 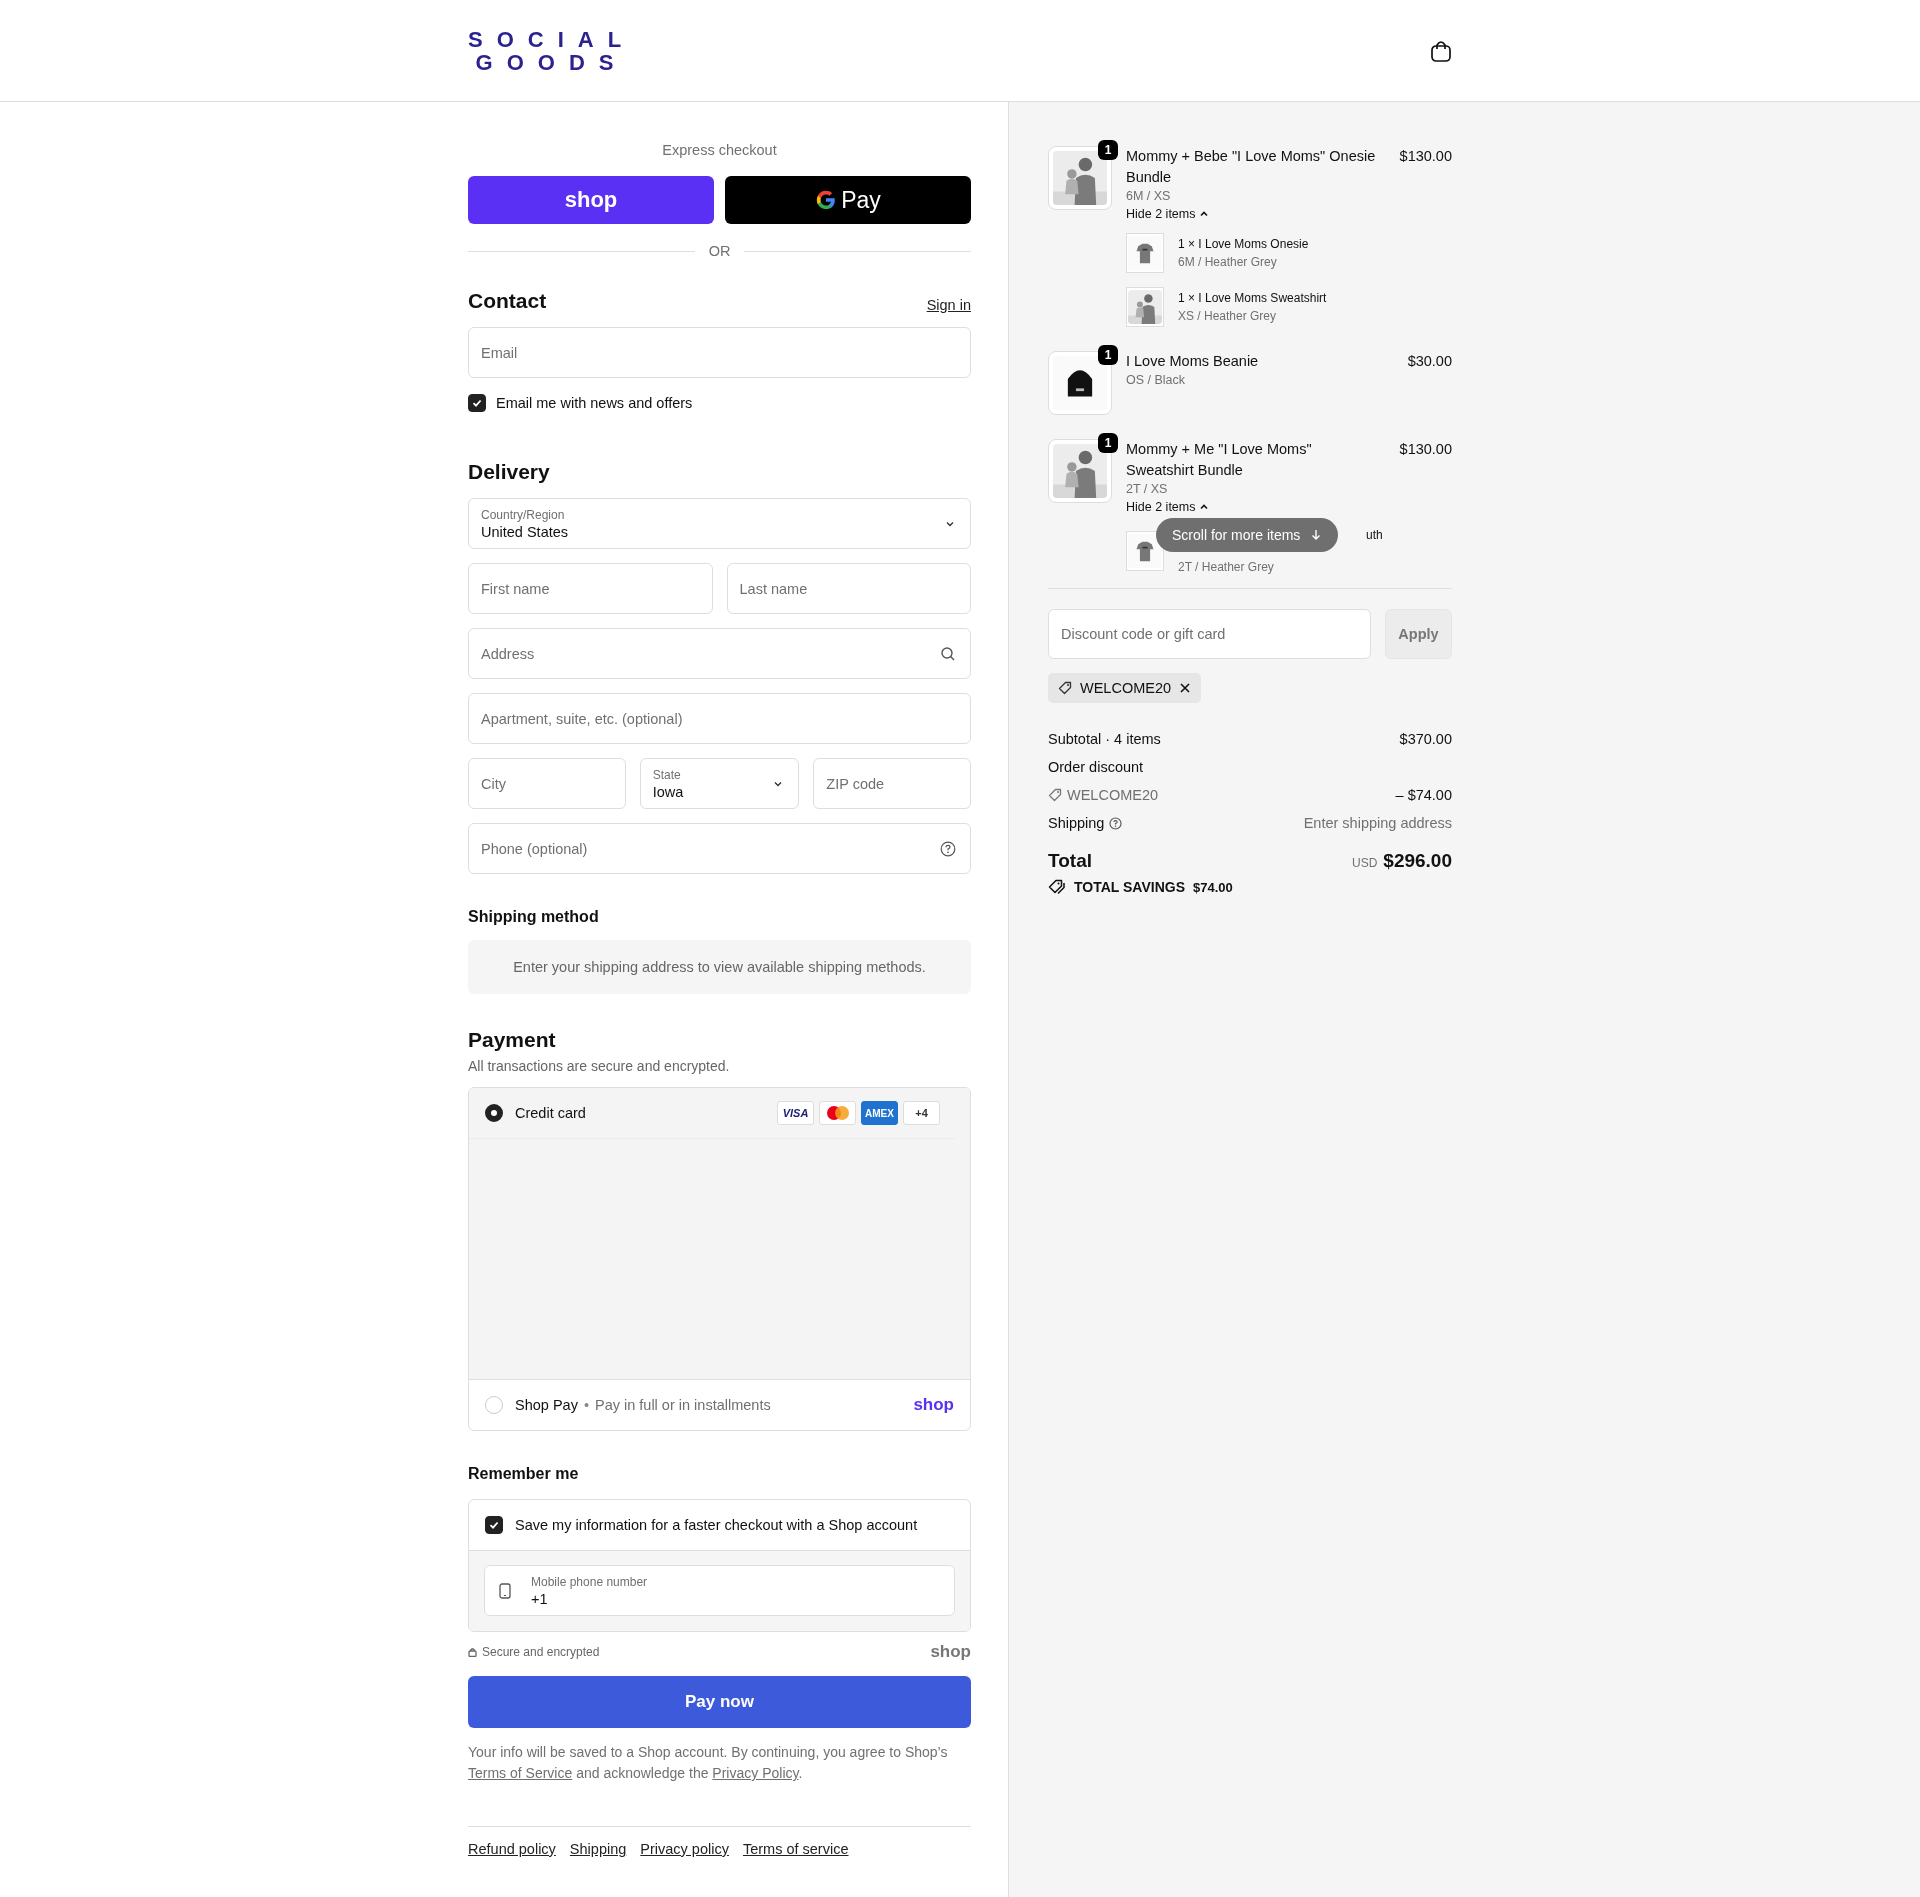 I want to click on product-title: Mommy + Bebe "I Love Moms" Onesie Bundle, so click(x=1251, y=167).